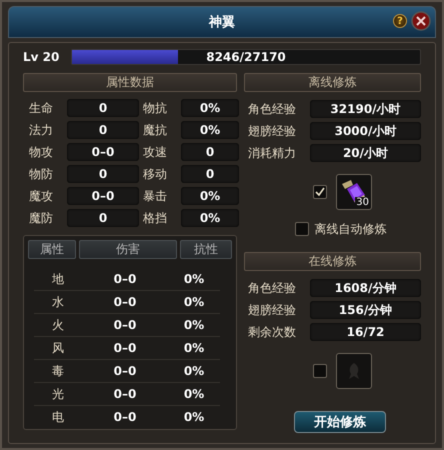 The image size is (444, 450). What do you see at coordinates (58, 302) in the screenshot?
I see `table-cell-text: 水` at bounding box center [58, 302].